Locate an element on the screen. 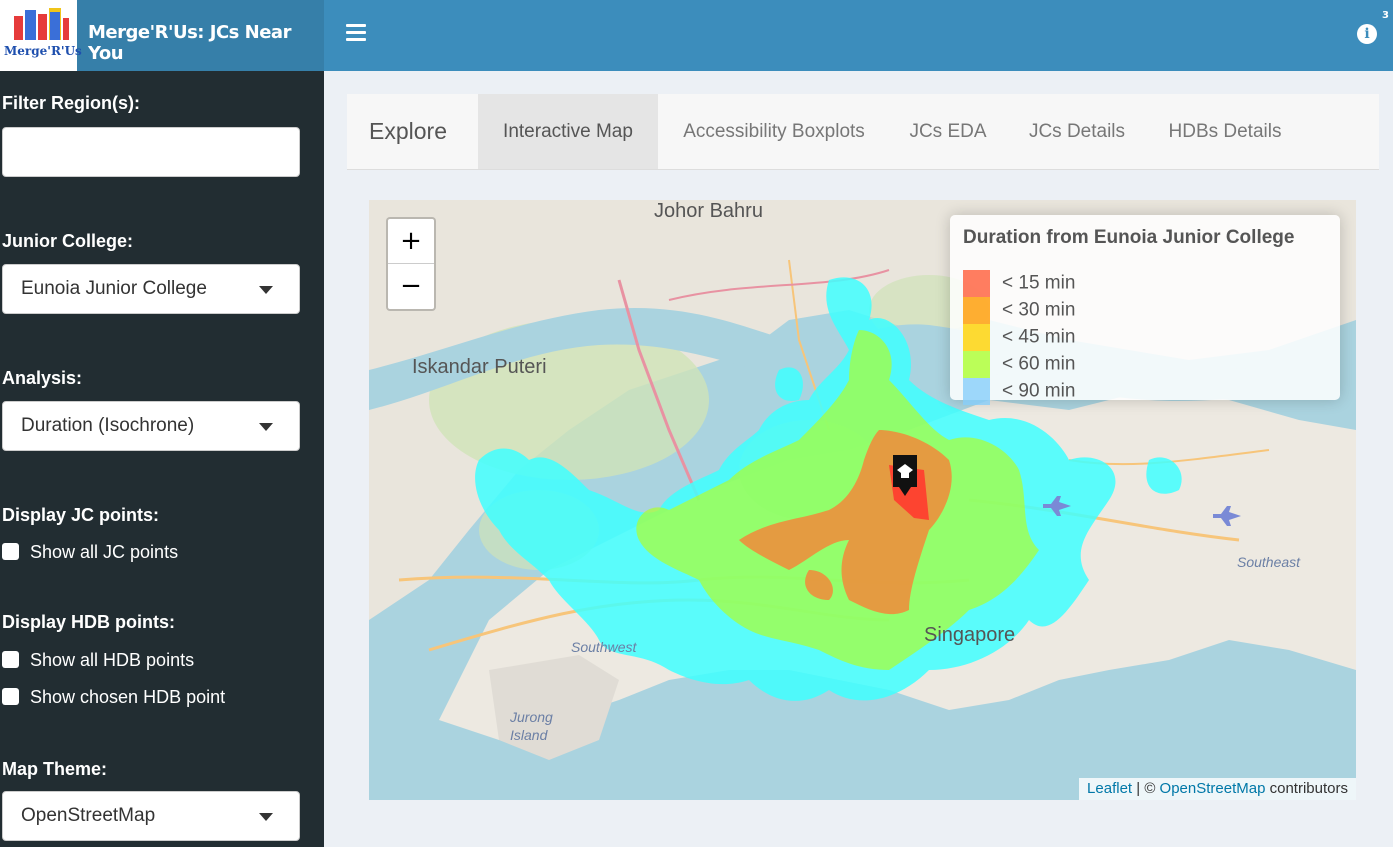 This screenshot has width=1393, height=847. tab-accessibility-boxplots: Accessibility Boxplots is located at coordinates (774, 131).